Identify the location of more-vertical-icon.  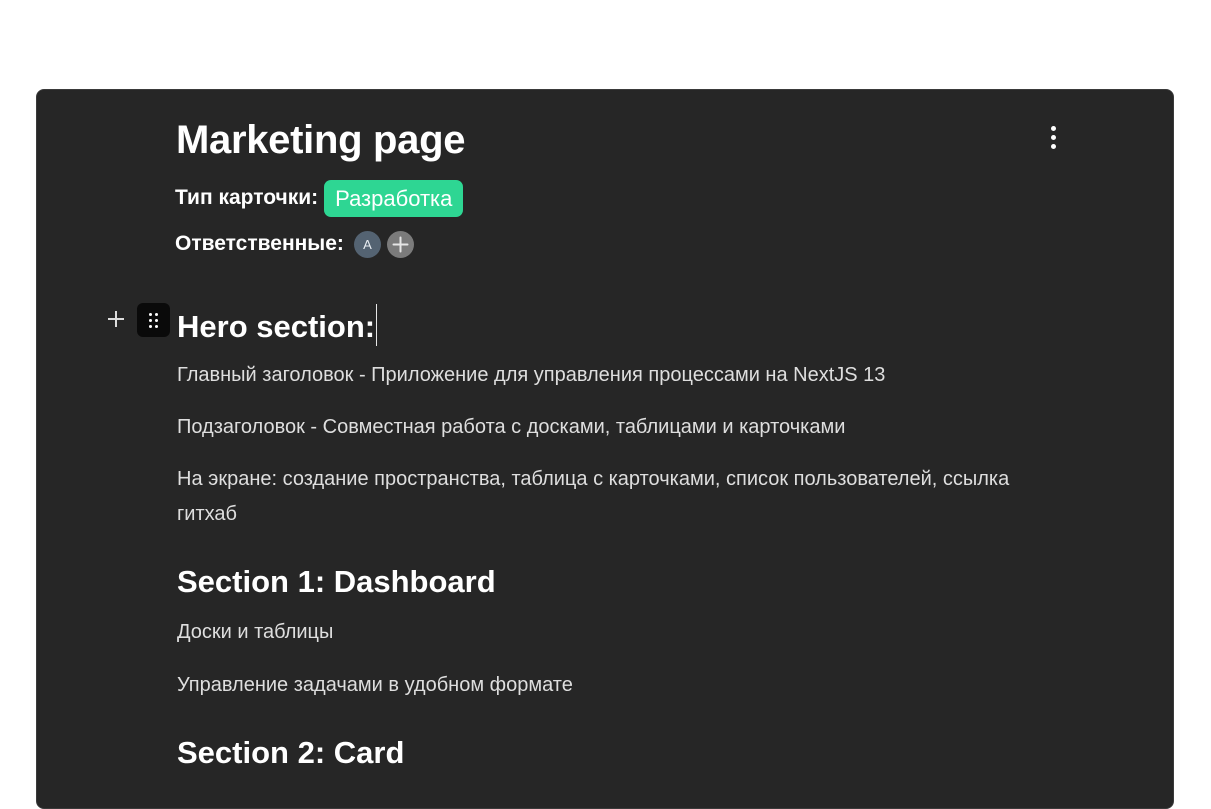
(1053, 128).